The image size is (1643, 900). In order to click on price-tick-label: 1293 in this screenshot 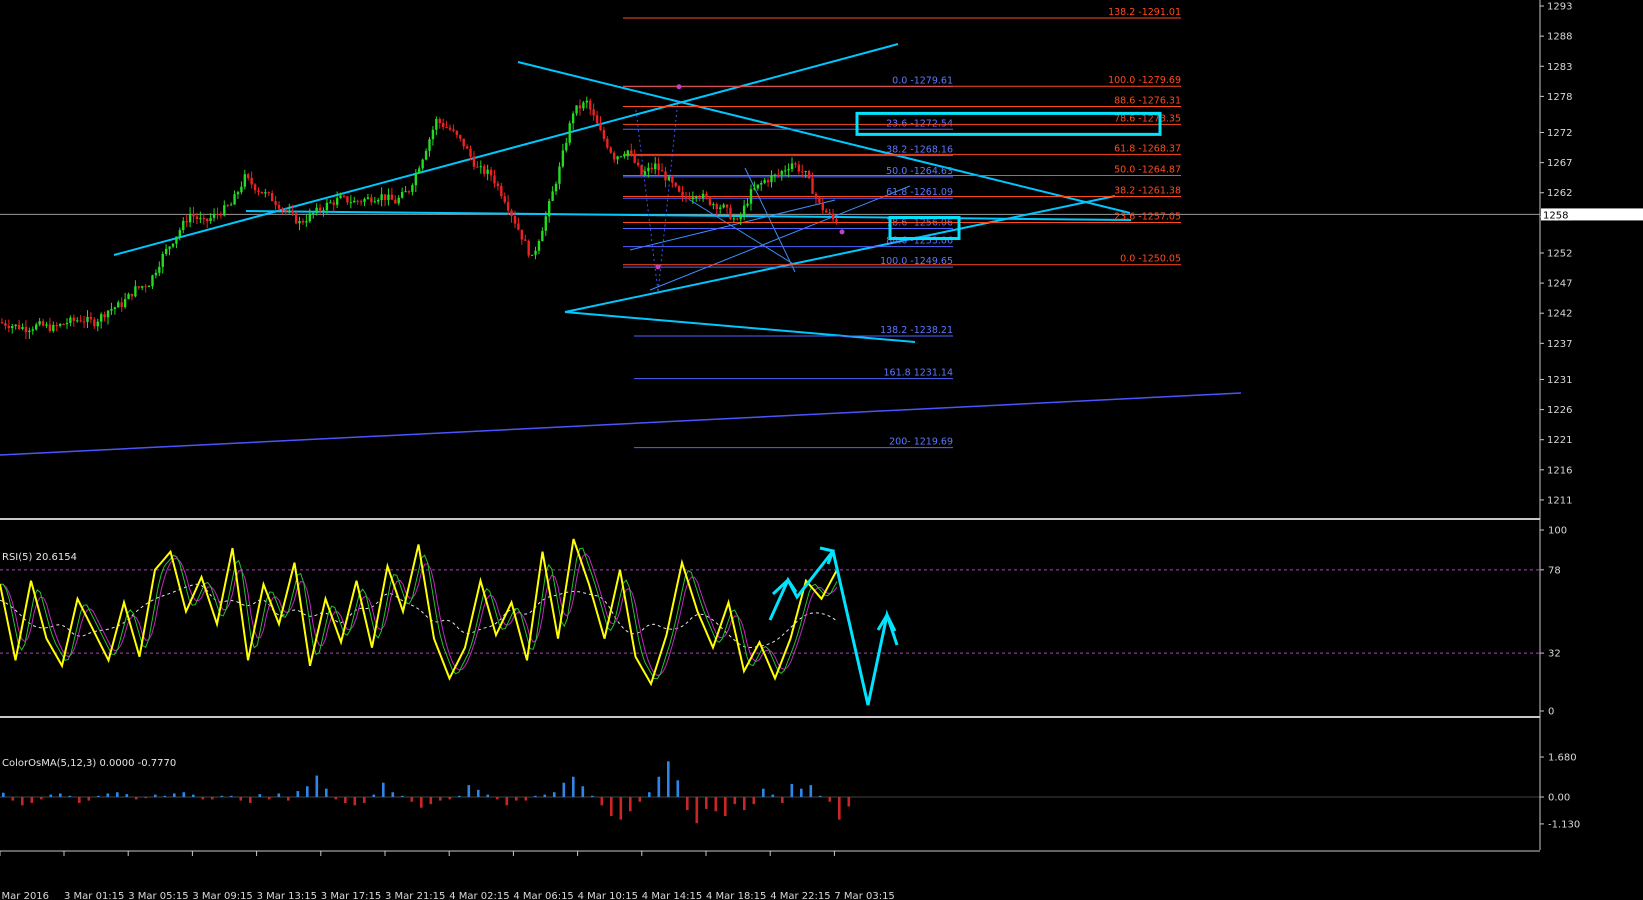, I will do `click(1559, 7)`.